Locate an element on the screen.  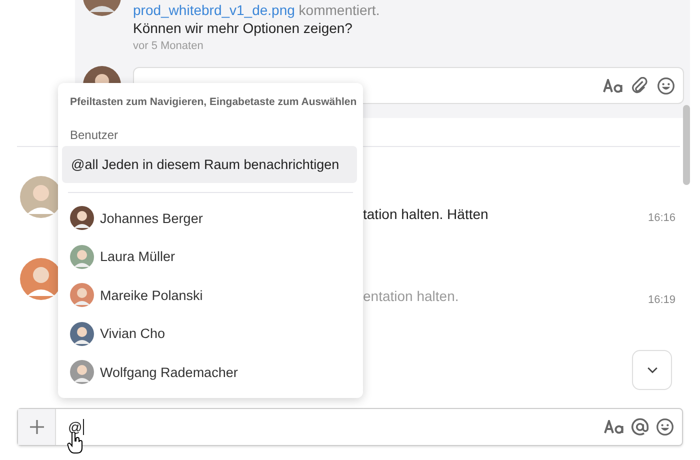
message-time: 16:19 is located at coordinates (662, 300).